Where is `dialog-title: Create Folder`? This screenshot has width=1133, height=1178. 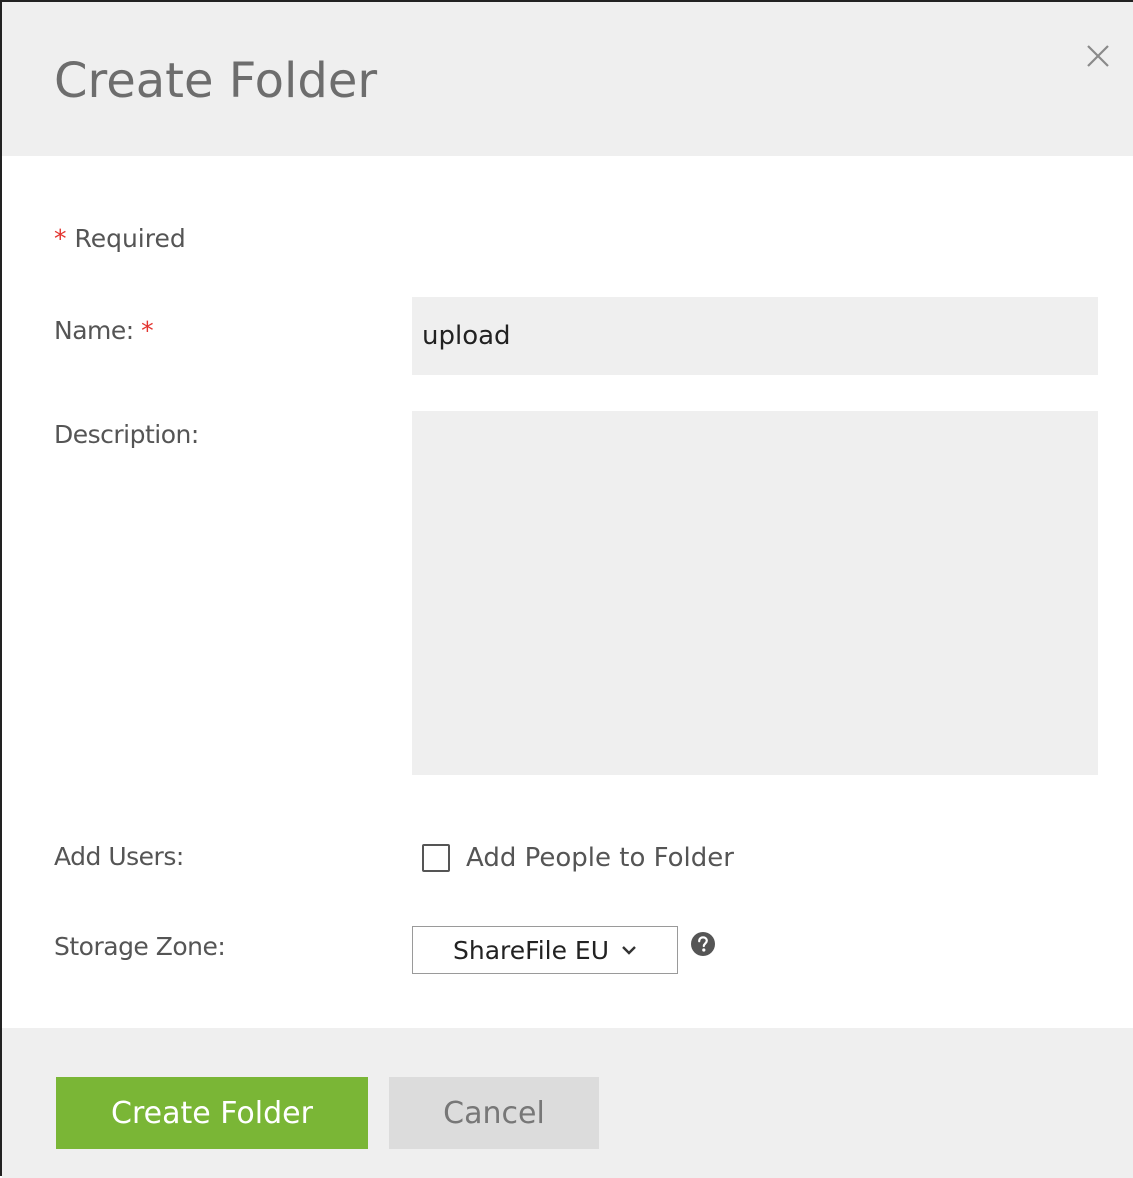
dialog-title: Create Folder is located at coordinates (216, 81).